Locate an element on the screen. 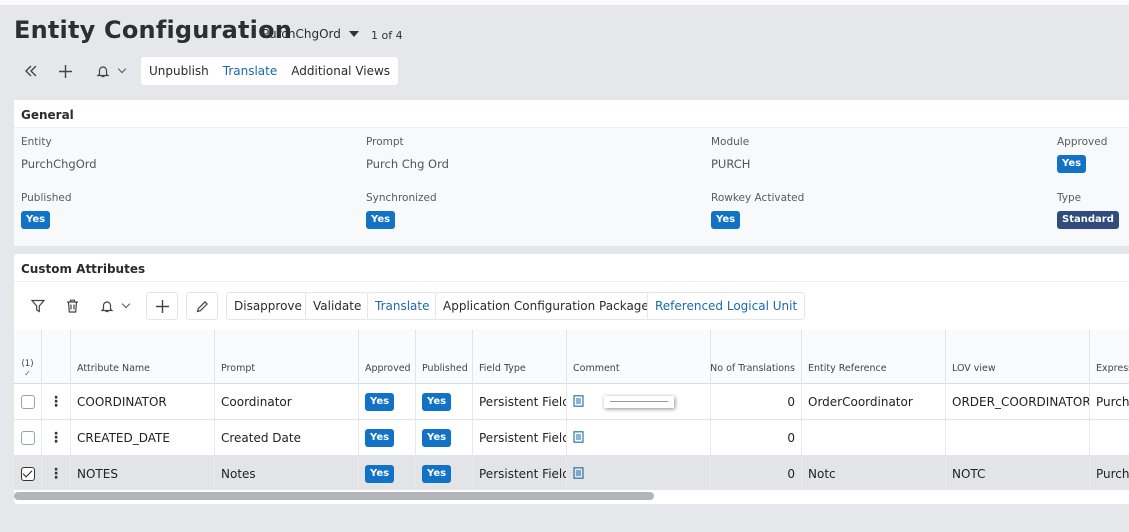 The height and width of the screenshot is (532, 1129). row-actions-header is located at coordinates (56, 357).